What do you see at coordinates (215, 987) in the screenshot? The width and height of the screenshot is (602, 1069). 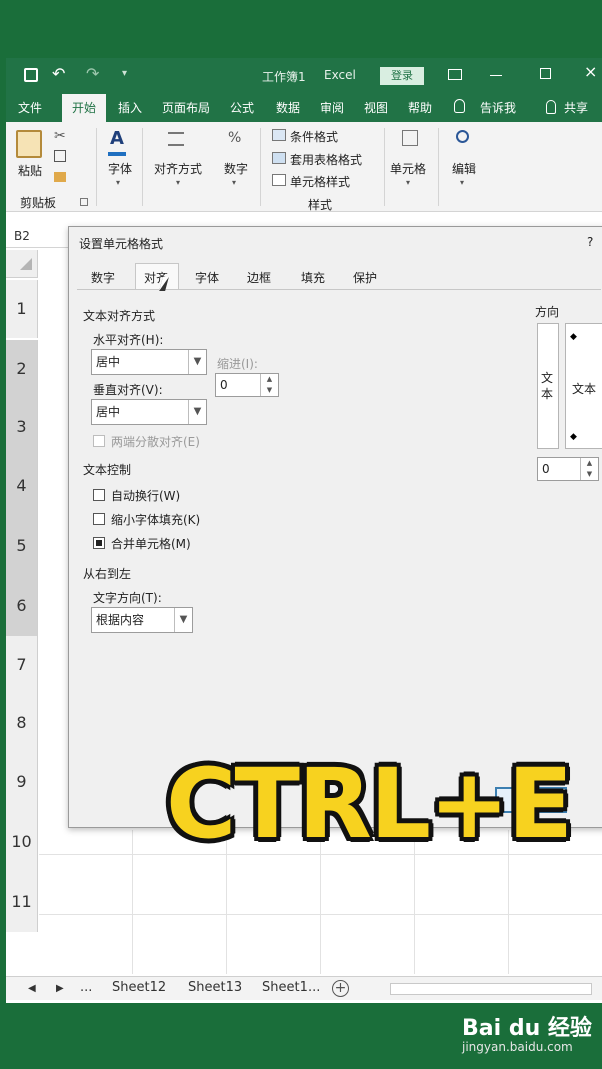 I see `sheet-tab-13: Sheet13` at bounding box center [215, 987].